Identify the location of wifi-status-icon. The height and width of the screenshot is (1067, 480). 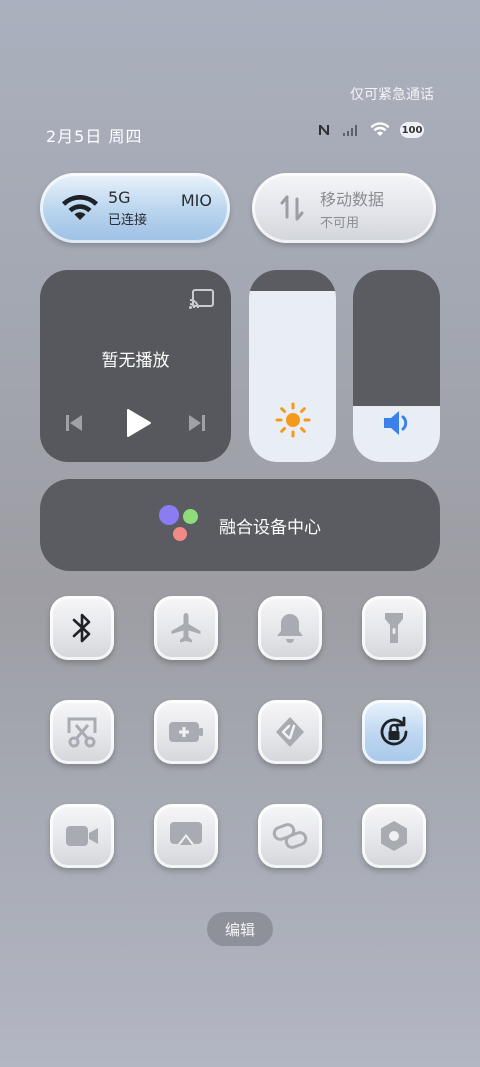
(380, 130).